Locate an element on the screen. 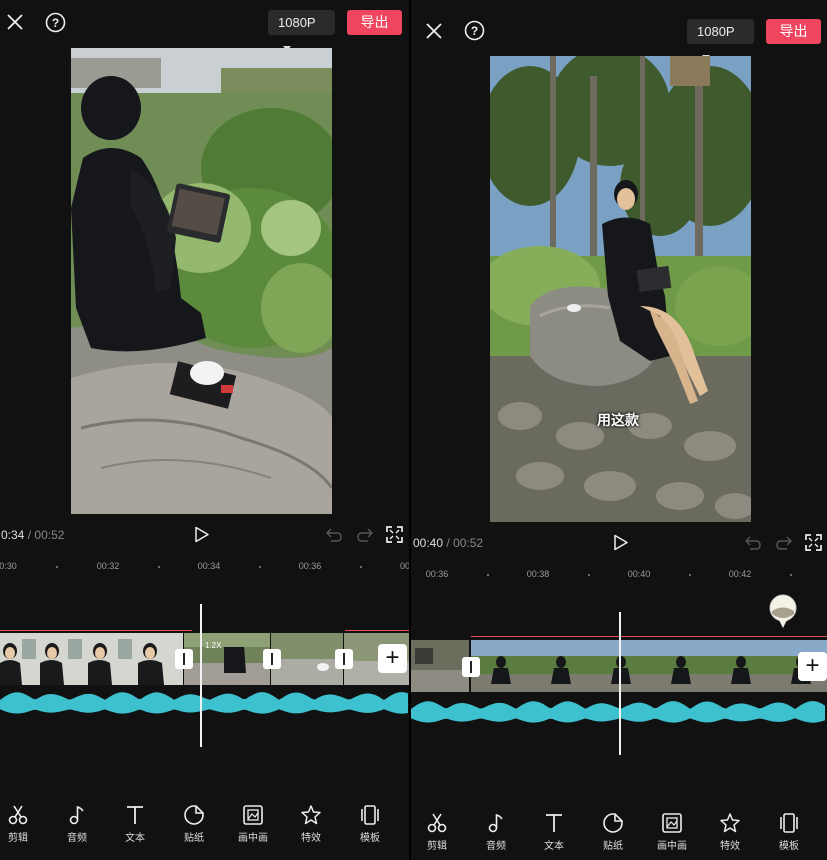 The image size is (827, 860). star-effects-icon is located at coordinates (730, 823).